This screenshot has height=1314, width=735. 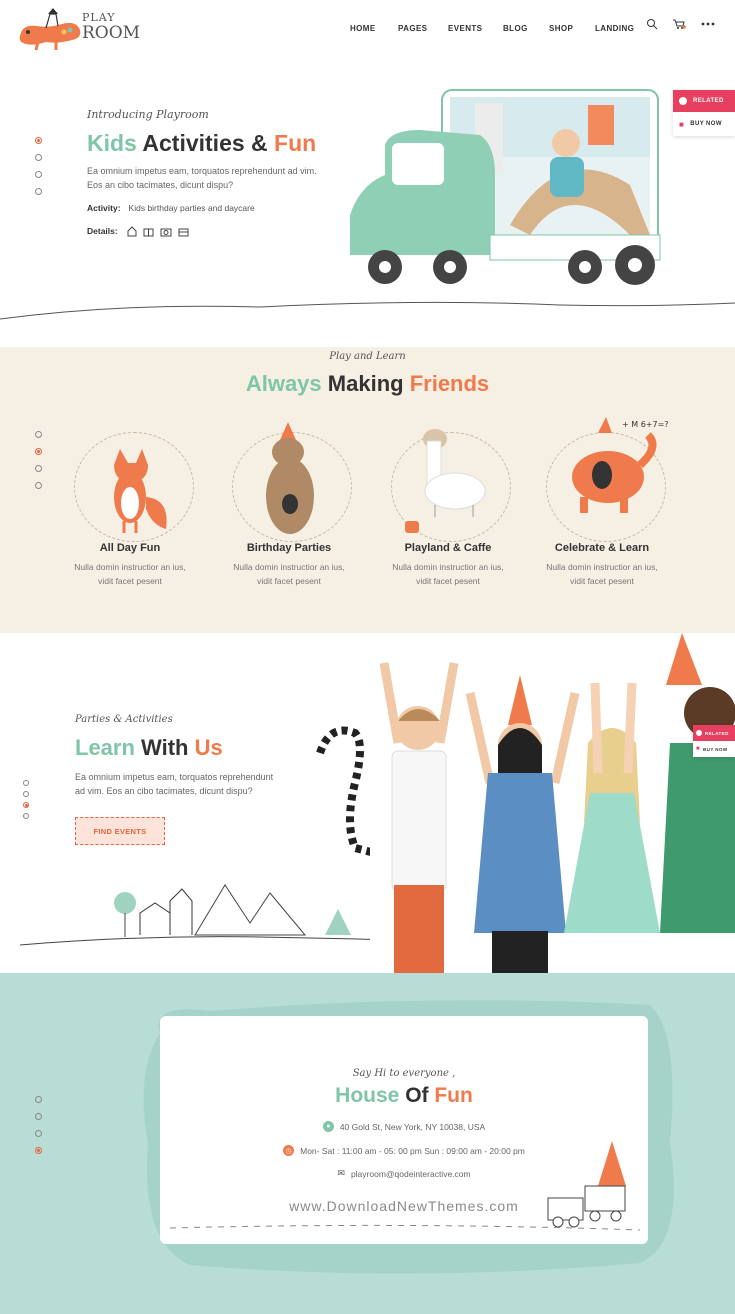 I want to click on search-icon, so click(x=652, y=24).